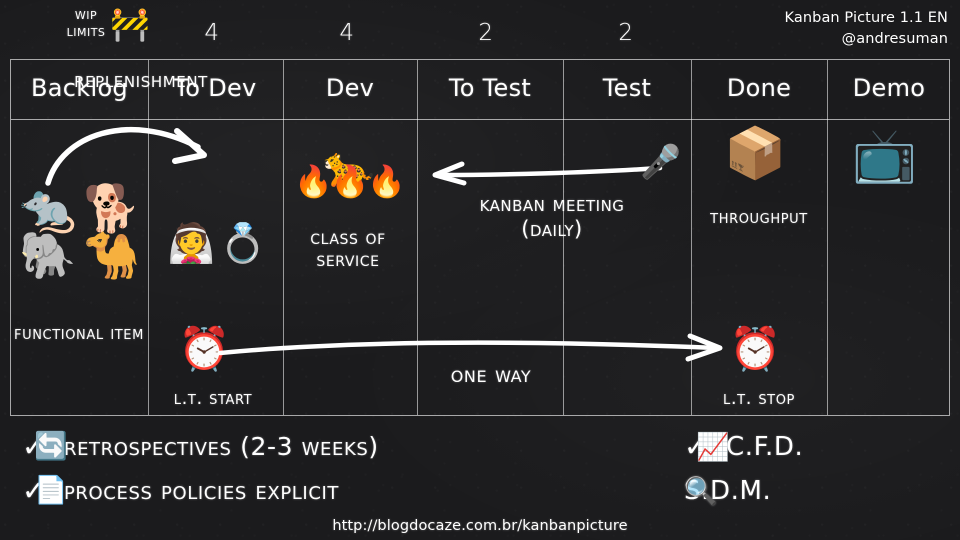  Describe the element at coordinates (894, 39) in the screenshot. I see `brand-handle: @andresuman` at that location.